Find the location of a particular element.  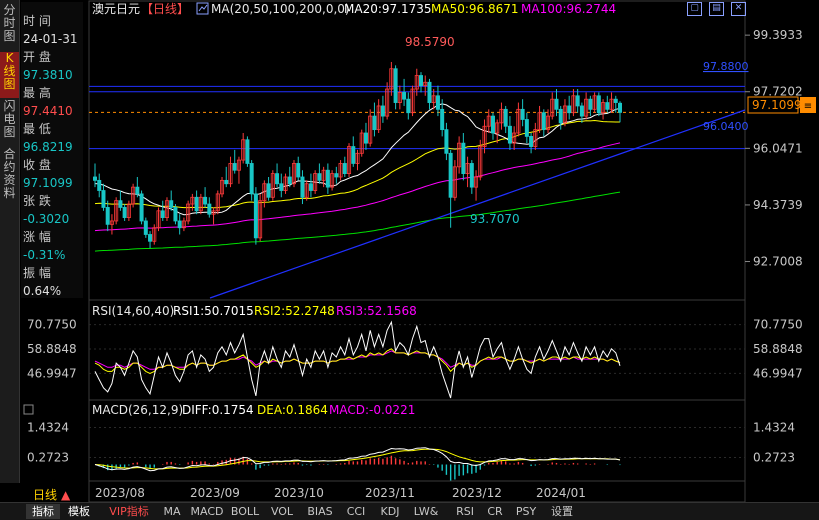

tab-contract-info: 合约资料 is located at coordinates (9, 178).